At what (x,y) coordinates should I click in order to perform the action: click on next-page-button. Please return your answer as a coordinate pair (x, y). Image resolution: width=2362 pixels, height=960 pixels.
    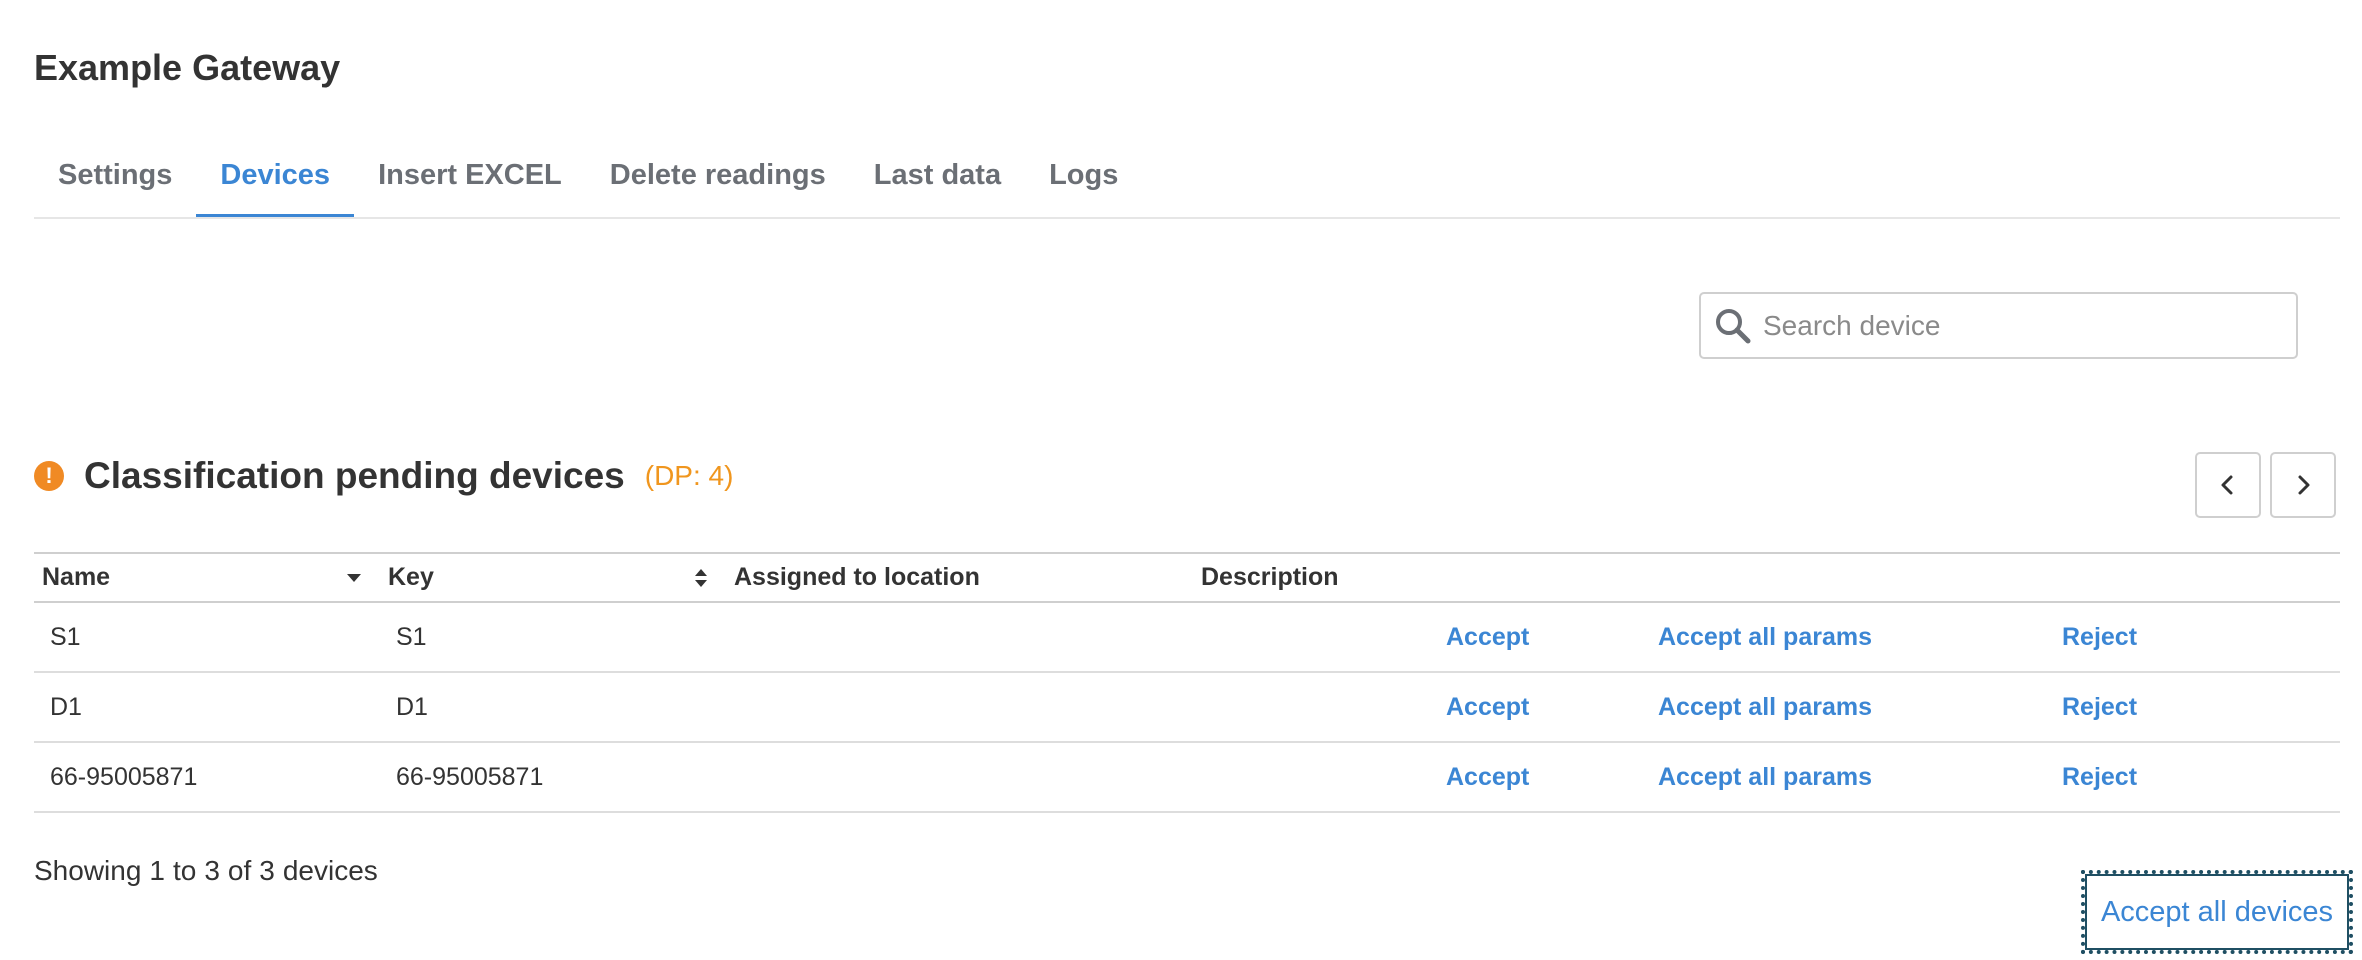
    Looking at the image, I should click on (2303, 485).